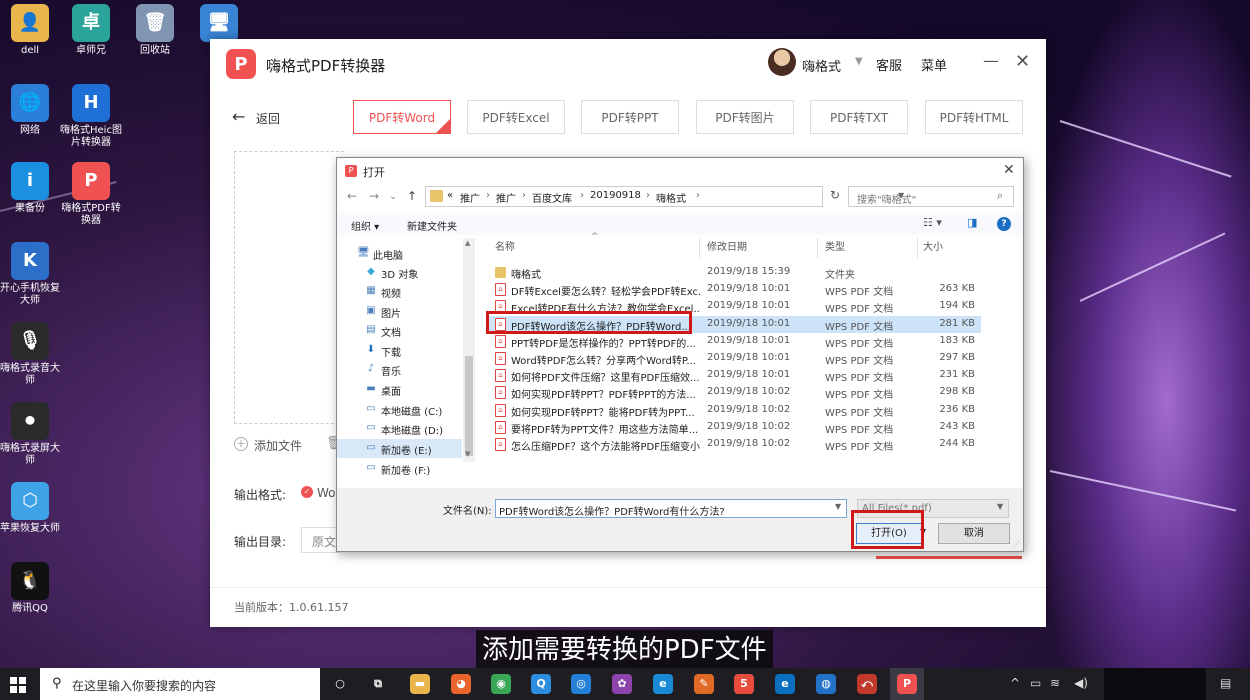  Describe the element at coordinates (31, 588) in the screenshot. I see `desktop-icon: 🐧 腾讯QQ` at that location.